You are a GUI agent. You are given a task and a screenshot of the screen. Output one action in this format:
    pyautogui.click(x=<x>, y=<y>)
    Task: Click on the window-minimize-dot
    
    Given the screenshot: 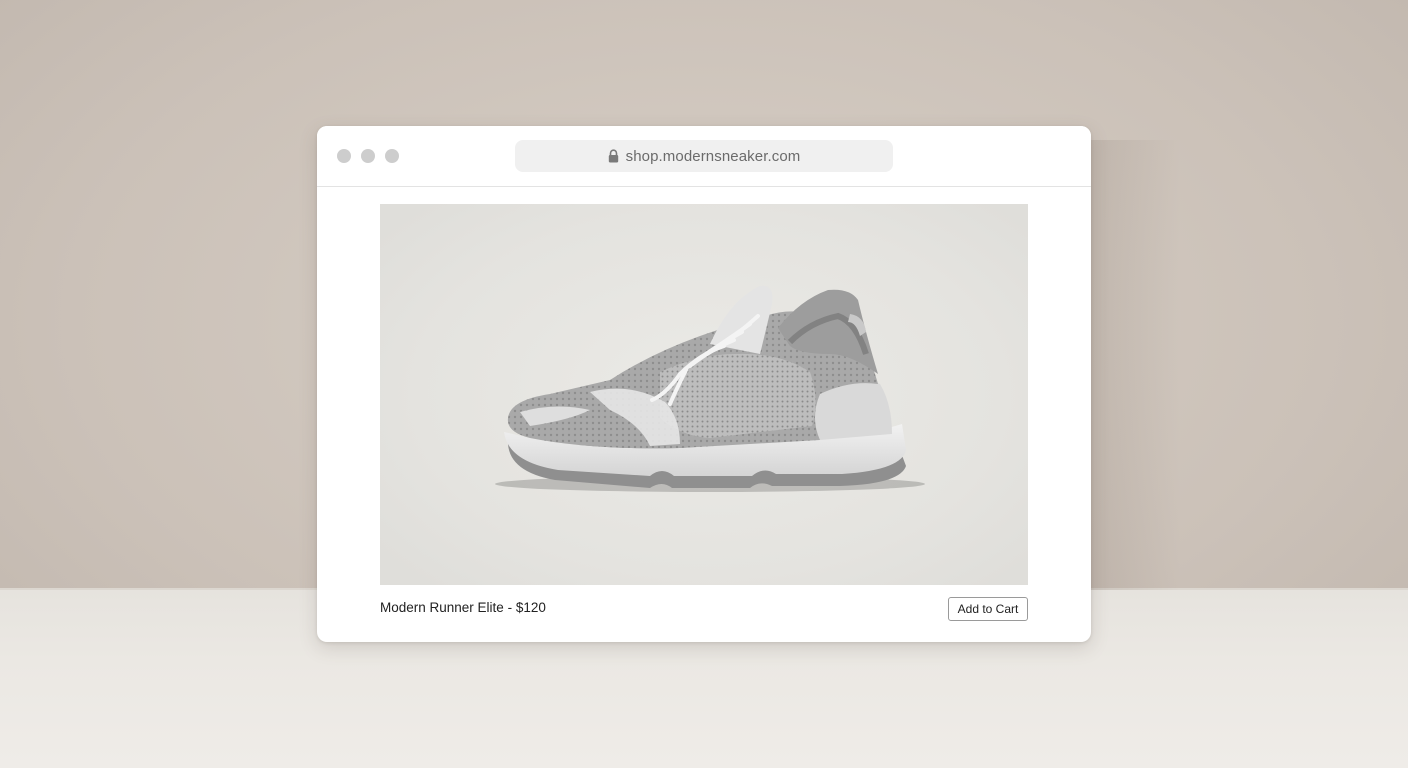 What is the action you would take?
    pyautogui.click(x=368, y=156)
    